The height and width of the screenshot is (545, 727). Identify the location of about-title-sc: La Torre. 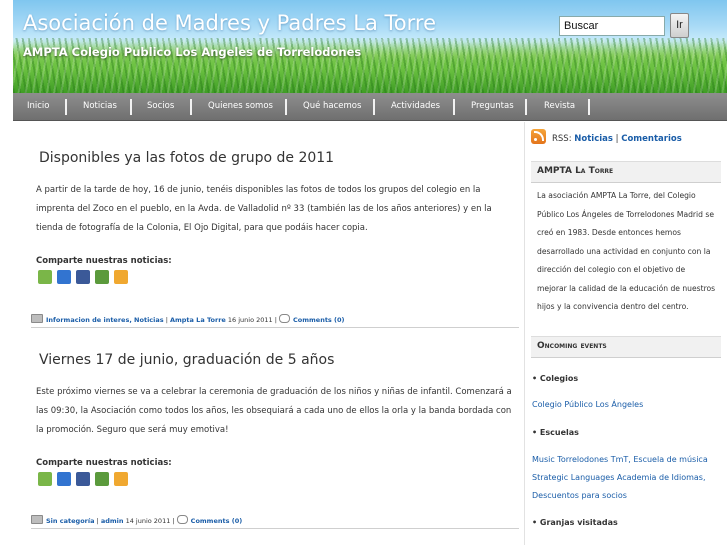
(594, 171).